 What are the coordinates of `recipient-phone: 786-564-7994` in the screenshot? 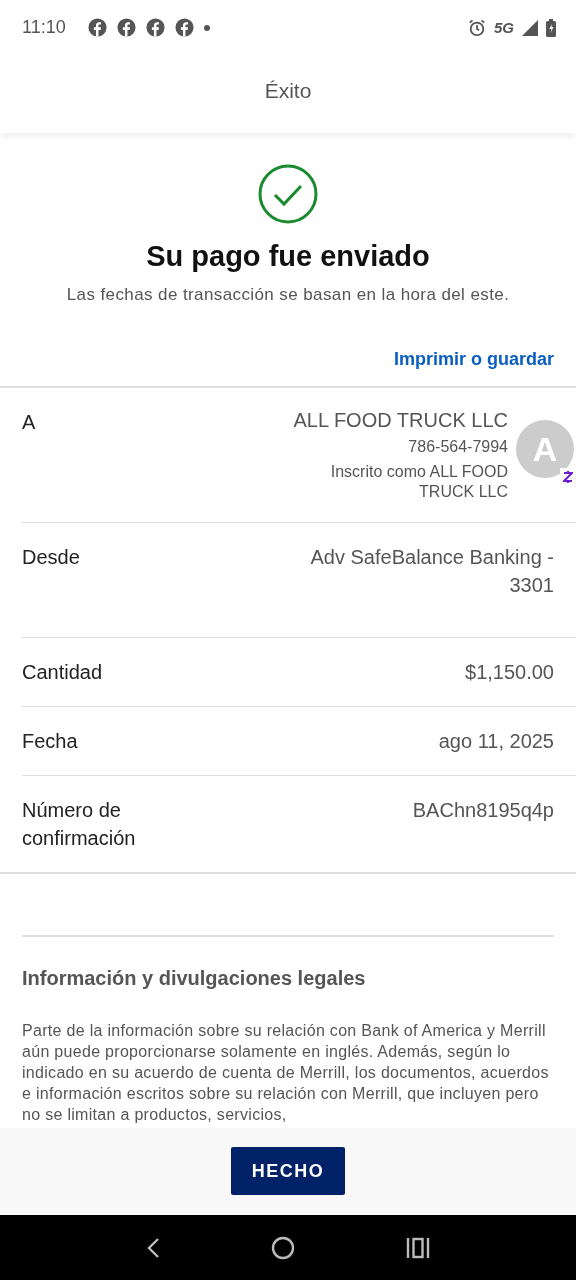 It's located at (457, 447).